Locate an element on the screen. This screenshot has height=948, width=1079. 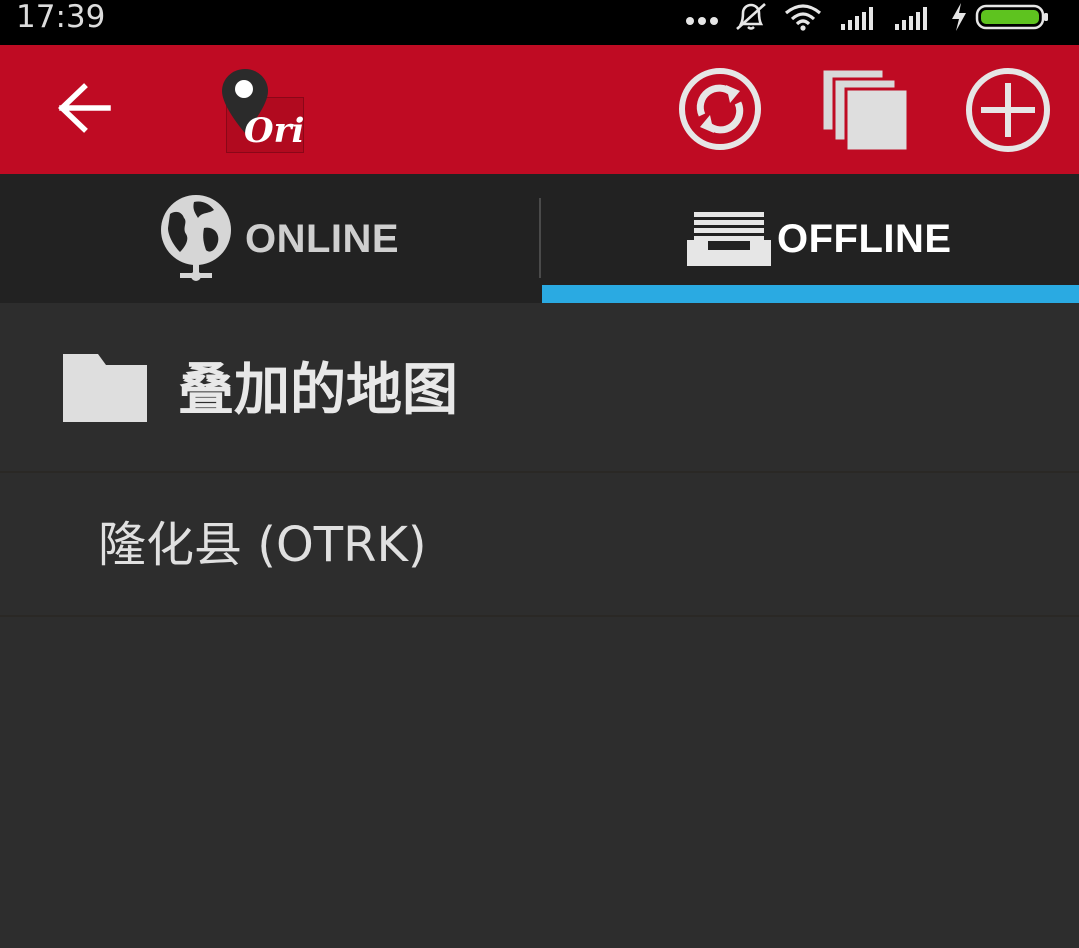
tab-offline-label: OFFLINE is located at coordinates (864, 239).